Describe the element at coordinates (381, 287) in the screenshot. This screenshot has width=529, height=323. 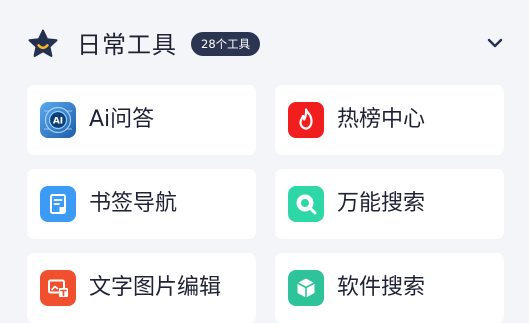
I see `tool-label: 软件搜索` at that location.